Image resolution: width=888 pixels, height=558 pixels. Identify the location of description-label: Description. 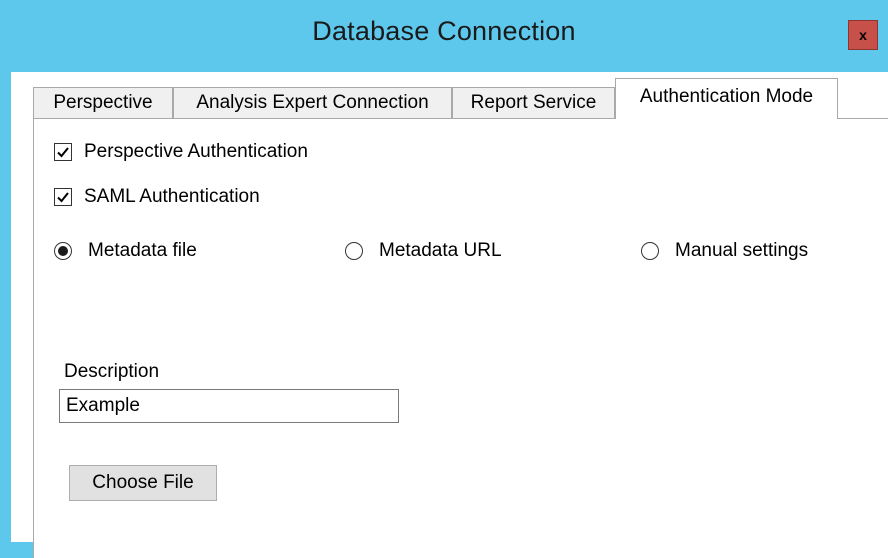
(112, 371).